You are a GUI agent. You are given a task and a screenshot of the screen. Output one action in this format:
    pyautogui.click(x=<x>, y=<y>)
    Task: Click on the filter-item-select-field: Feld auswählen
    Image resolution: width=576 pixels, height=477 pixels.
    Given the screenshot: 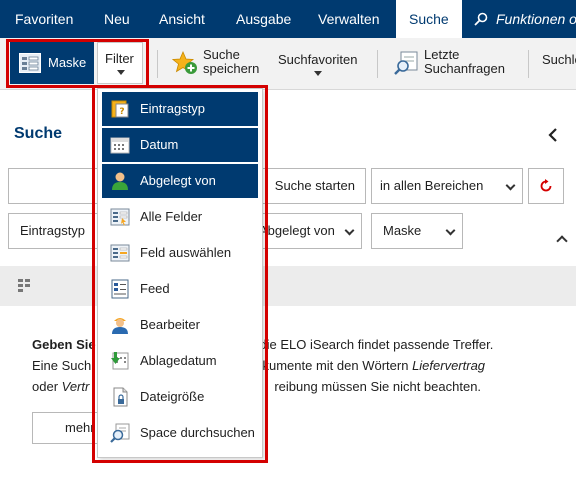 What is the action you would take?
    pyautogui.click(x=180, y=253)
    